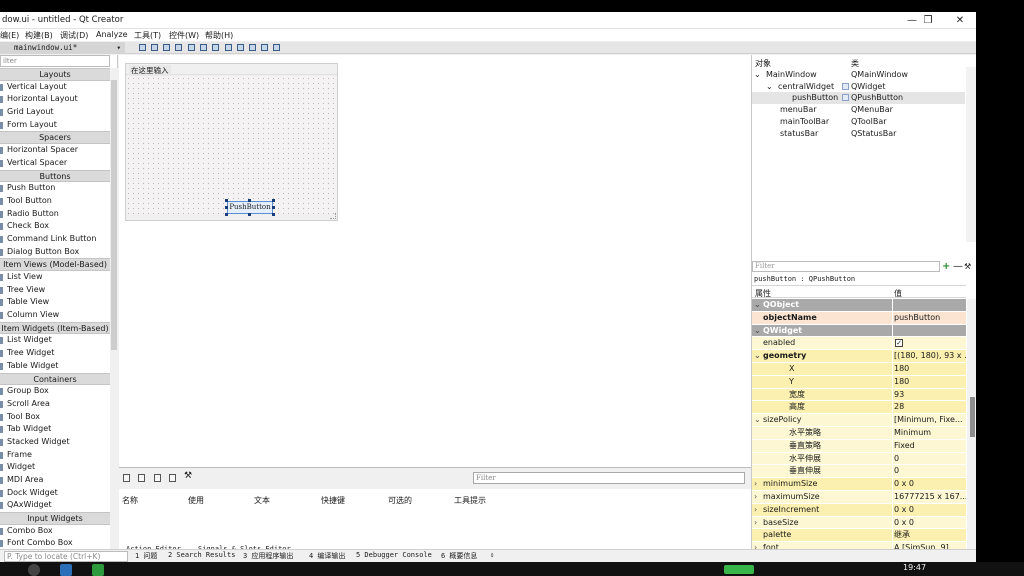 The image size is (1024, 576). I want to click on output-application: 3 应用程序输出, so click(268, 556).